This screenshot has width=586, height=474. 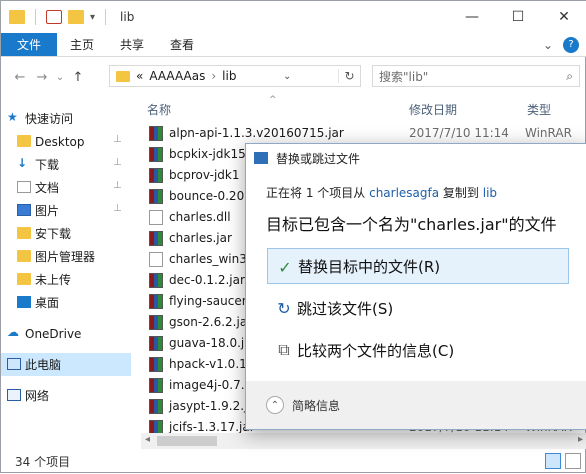 I want to click on expand-ribbon-icon: ⌄, so click(x=548, y=45).